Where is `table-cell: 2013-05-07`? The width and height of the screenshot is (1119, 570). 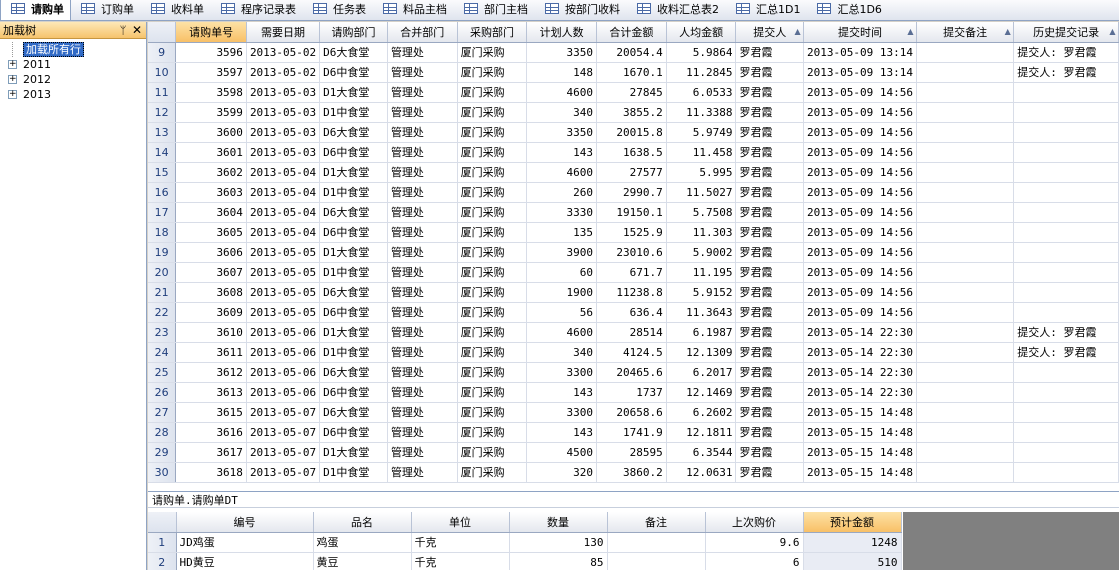
table-cell: 2013-05-07 is located at coordinates (283, 472).